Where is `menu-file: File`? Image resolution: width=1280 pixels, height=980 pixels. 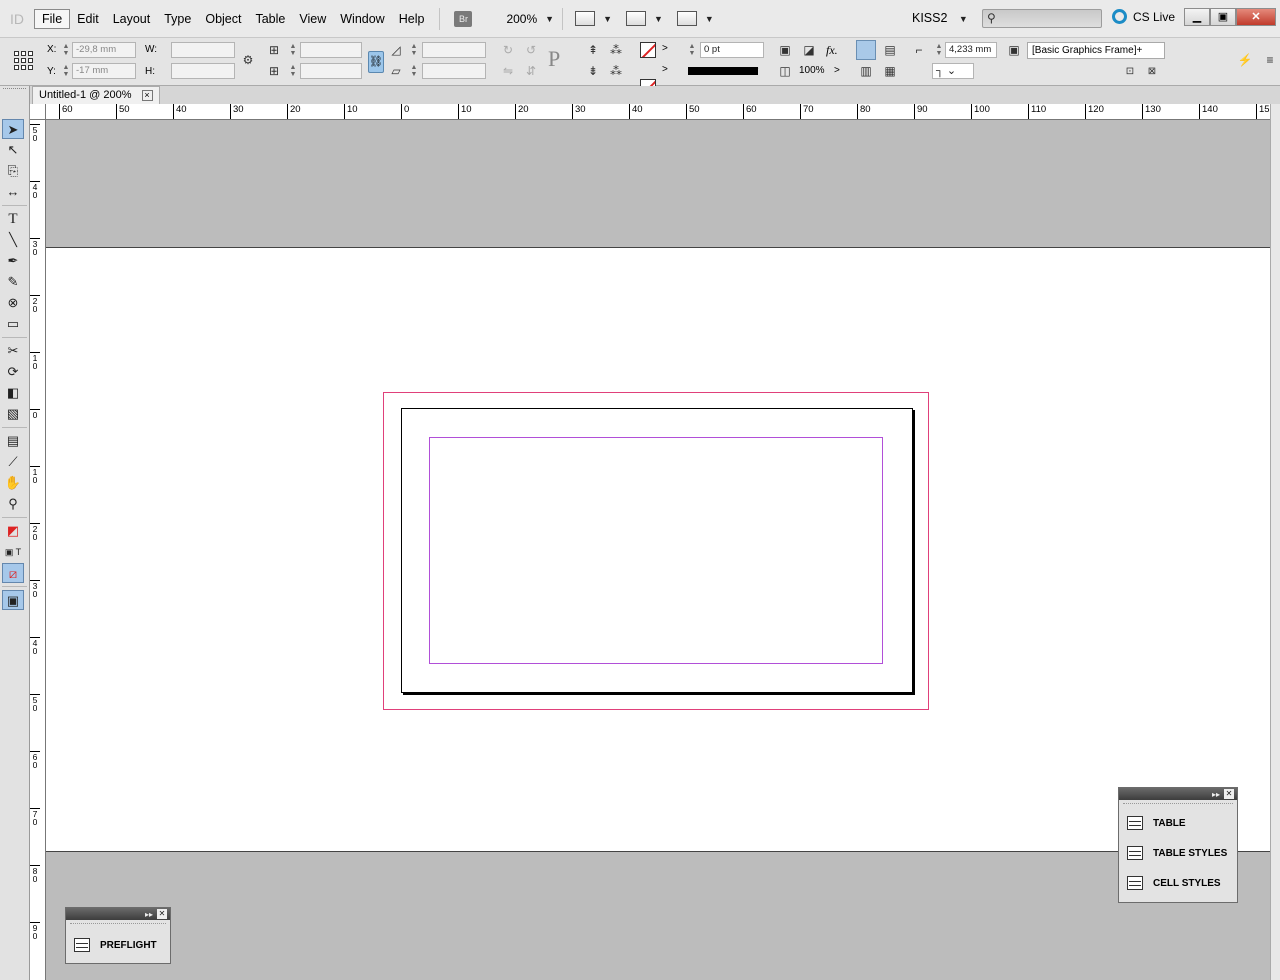 menu-file: File is located at coordinates (52, 18).